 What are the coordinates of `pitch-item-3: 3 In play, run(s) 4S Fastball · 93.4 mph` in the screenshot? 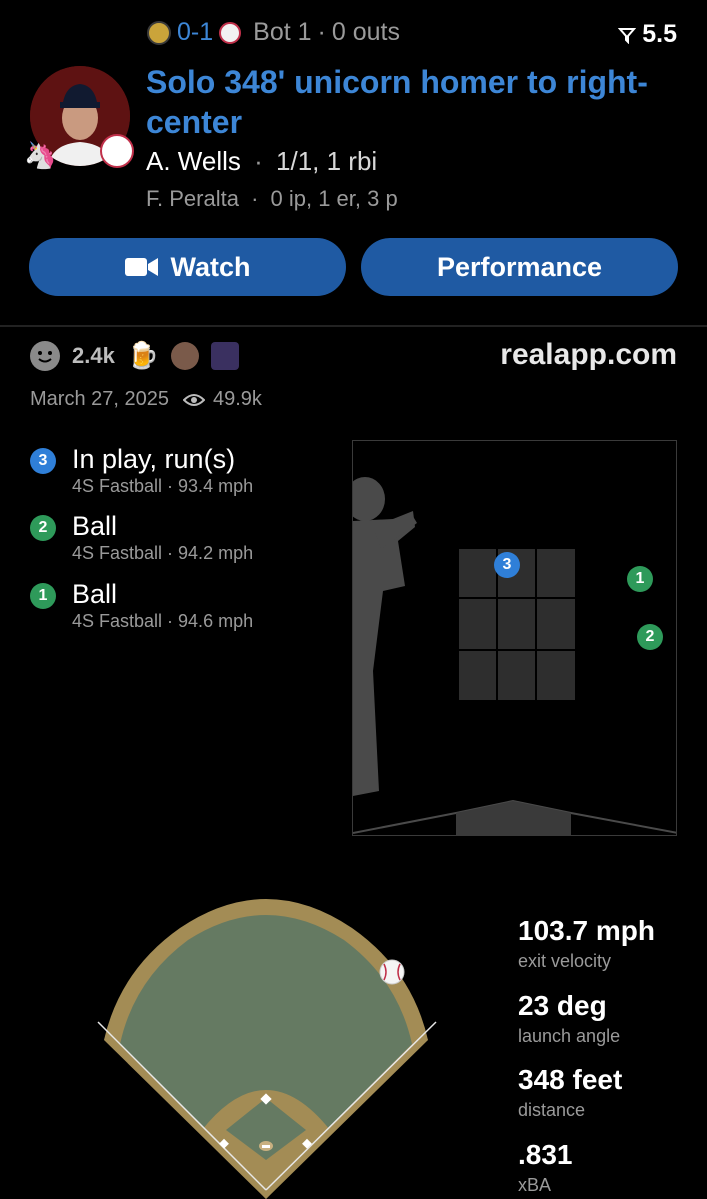 It's located at (141, 470).